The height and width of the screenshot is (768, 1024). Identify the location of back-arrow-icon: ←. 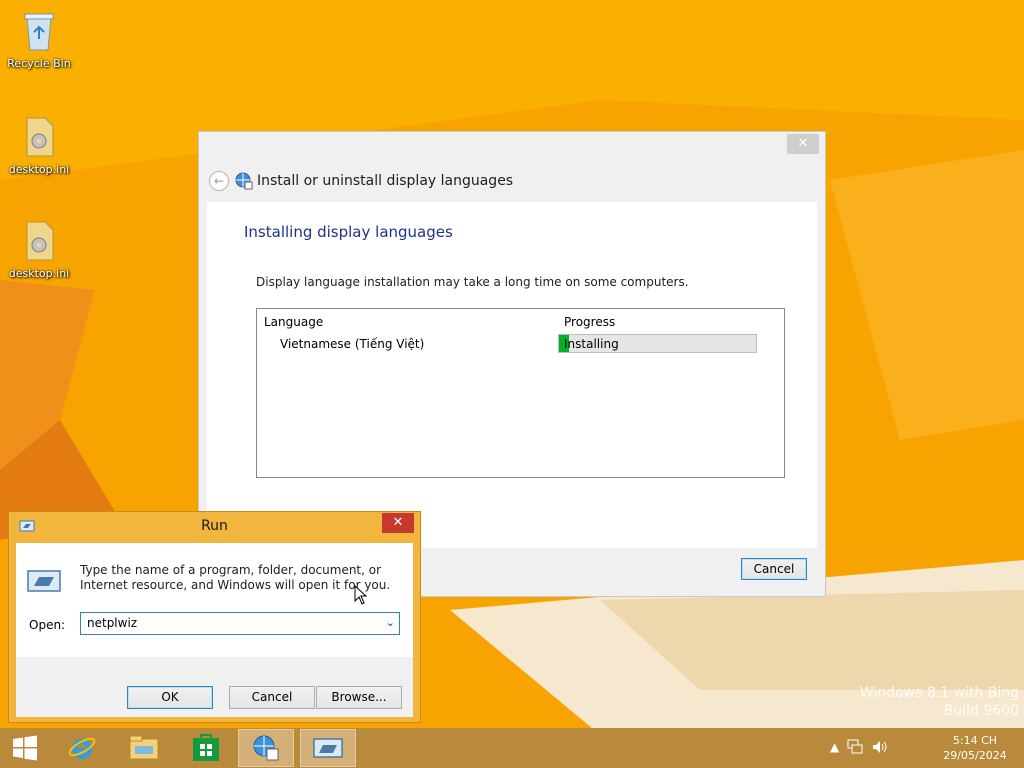
(219, 181).